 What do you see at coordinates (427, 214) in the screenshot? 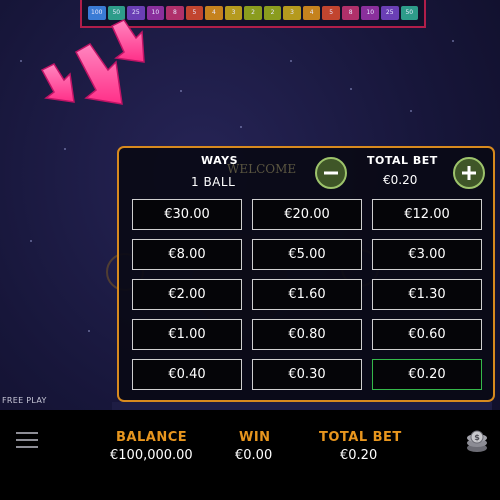
I see `bet-option-button: €12.00` at bounding box center [427, 214].